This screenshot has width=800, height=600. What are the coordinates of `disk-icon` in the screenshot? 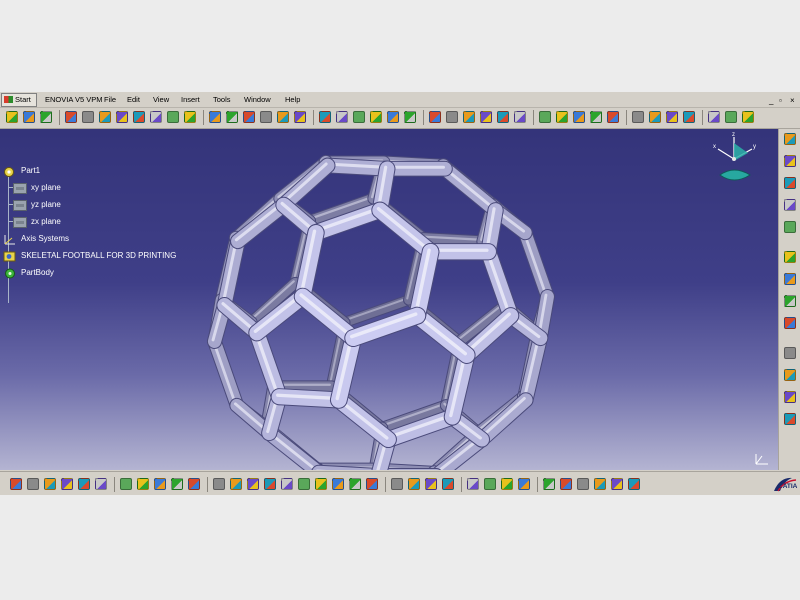 It's located at (600, 484).